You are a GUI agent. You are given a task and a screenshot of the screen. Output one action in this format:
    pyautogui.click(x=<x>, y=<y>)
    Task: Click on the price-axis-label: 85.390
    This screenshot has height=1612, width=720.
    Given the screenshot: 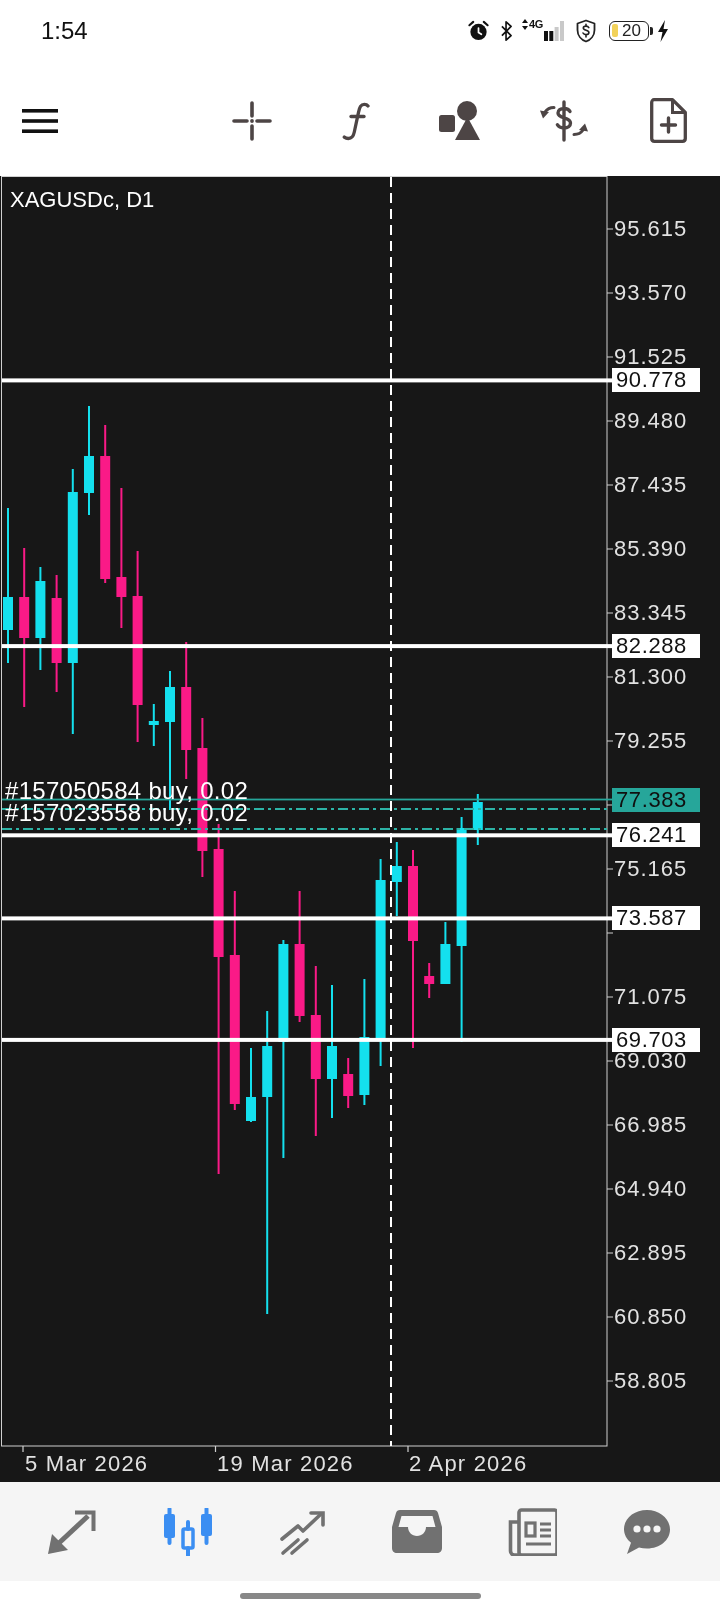 What is the action you would take?
    pyautogui.click(x=651, y=549)
    